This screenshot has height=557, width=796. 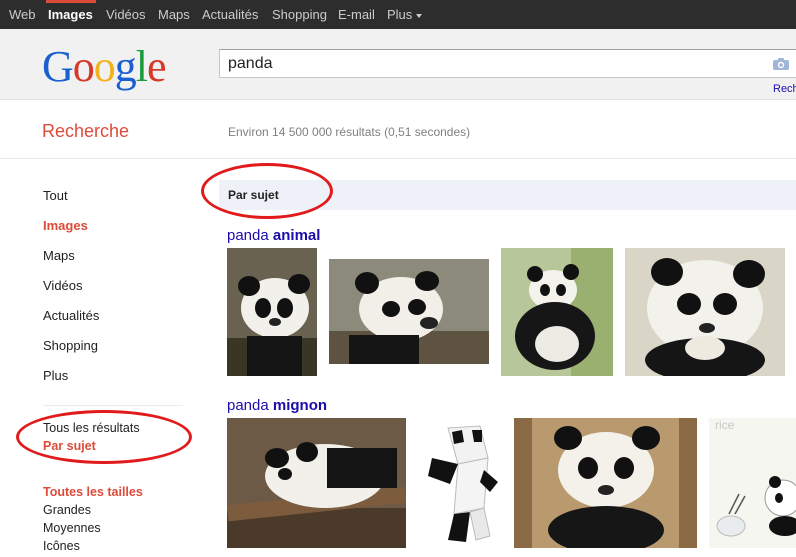 What do you see at coordinates (299, 14) in the screenshot?
I see `nav-shopping: Shopping` at bounding box center [299, 14].